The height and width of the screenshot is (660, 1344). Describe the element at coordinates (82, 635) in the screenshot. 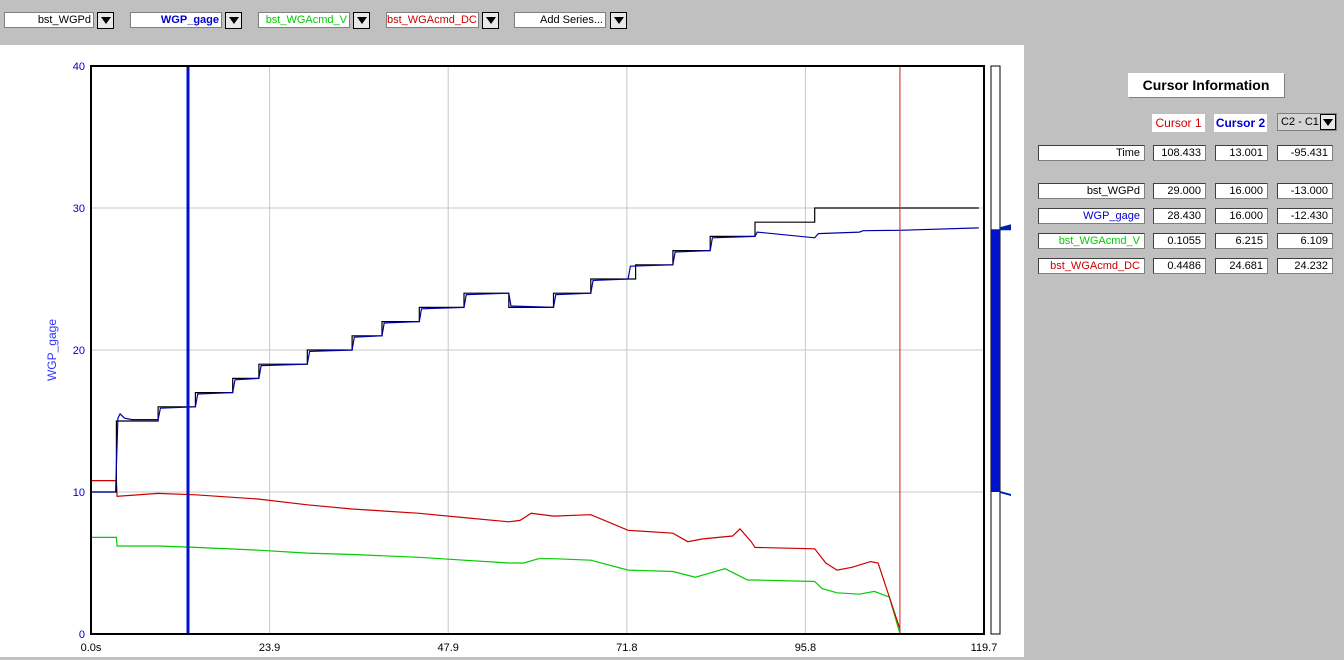

I see `y-tick-label: 0` at that location.